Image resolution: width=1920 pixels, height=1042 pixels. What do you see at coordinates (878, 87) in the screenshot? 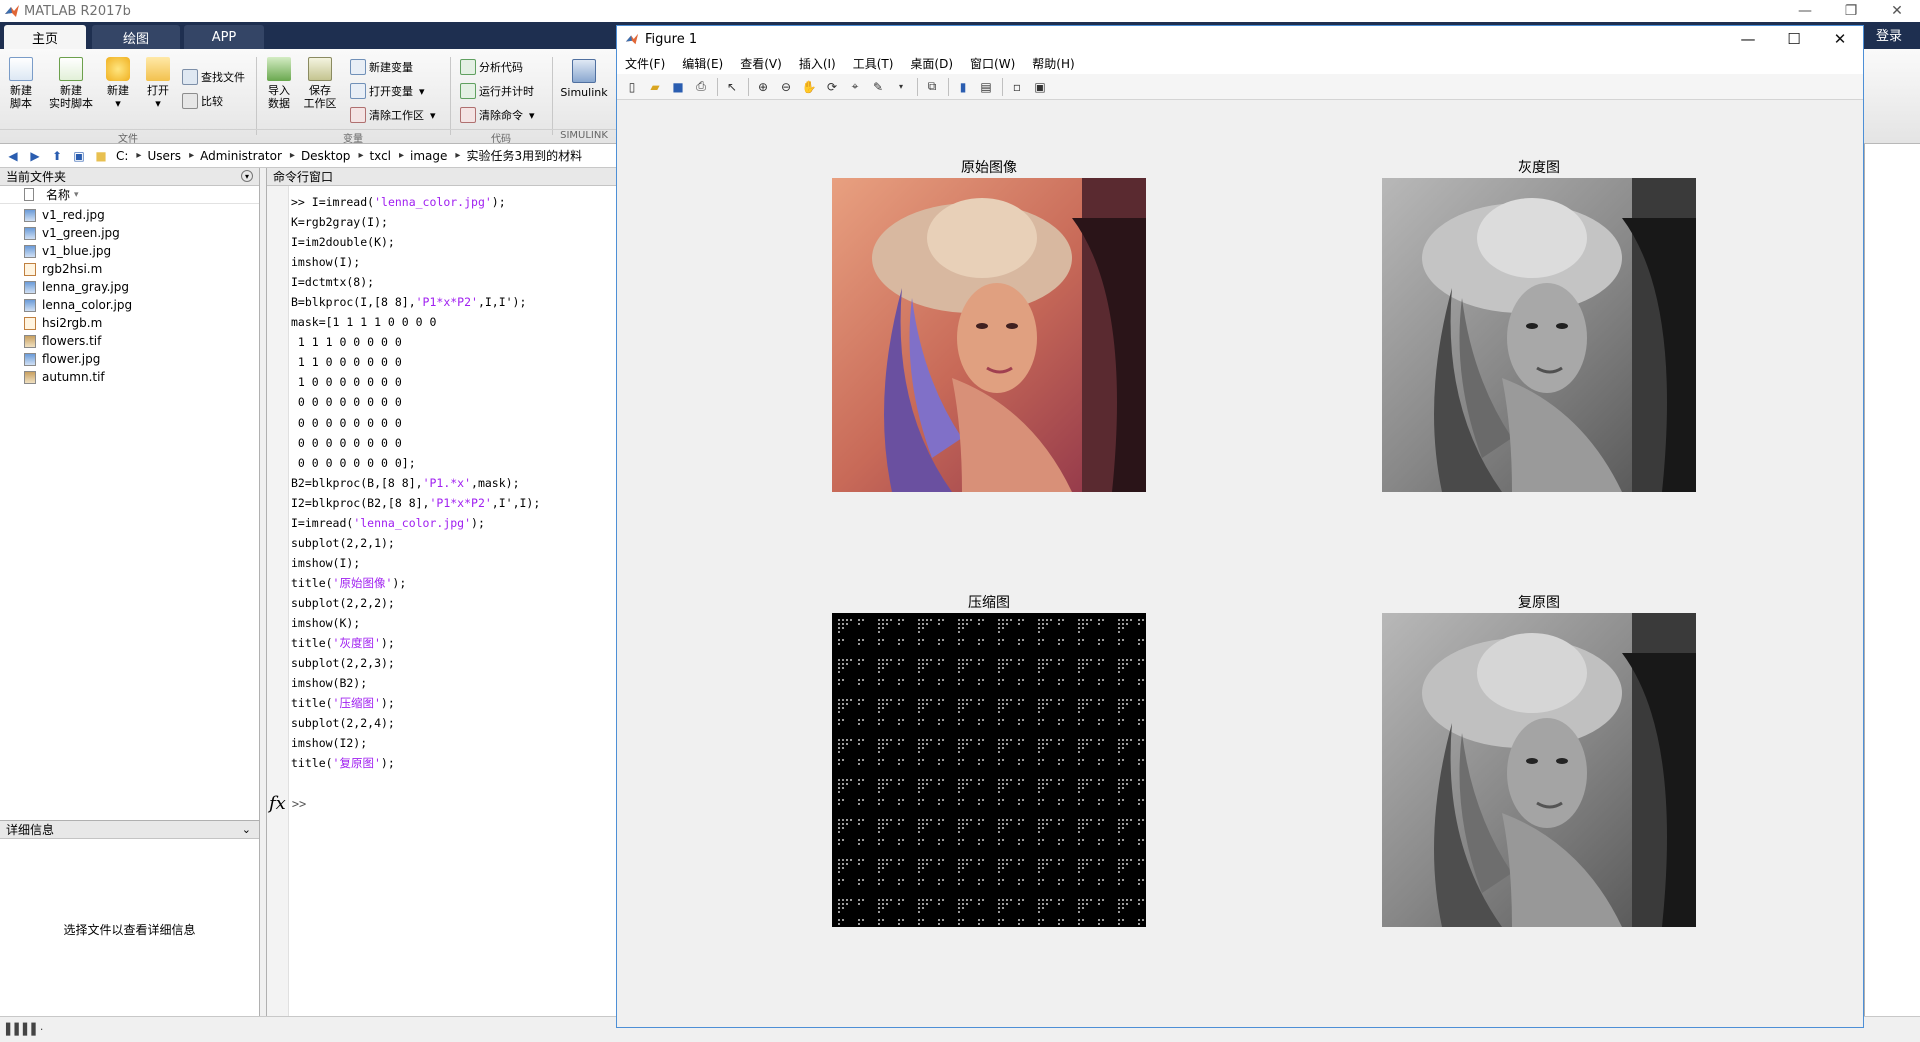
I see `brush-icon: ✎` at bounding box center [878, 87].